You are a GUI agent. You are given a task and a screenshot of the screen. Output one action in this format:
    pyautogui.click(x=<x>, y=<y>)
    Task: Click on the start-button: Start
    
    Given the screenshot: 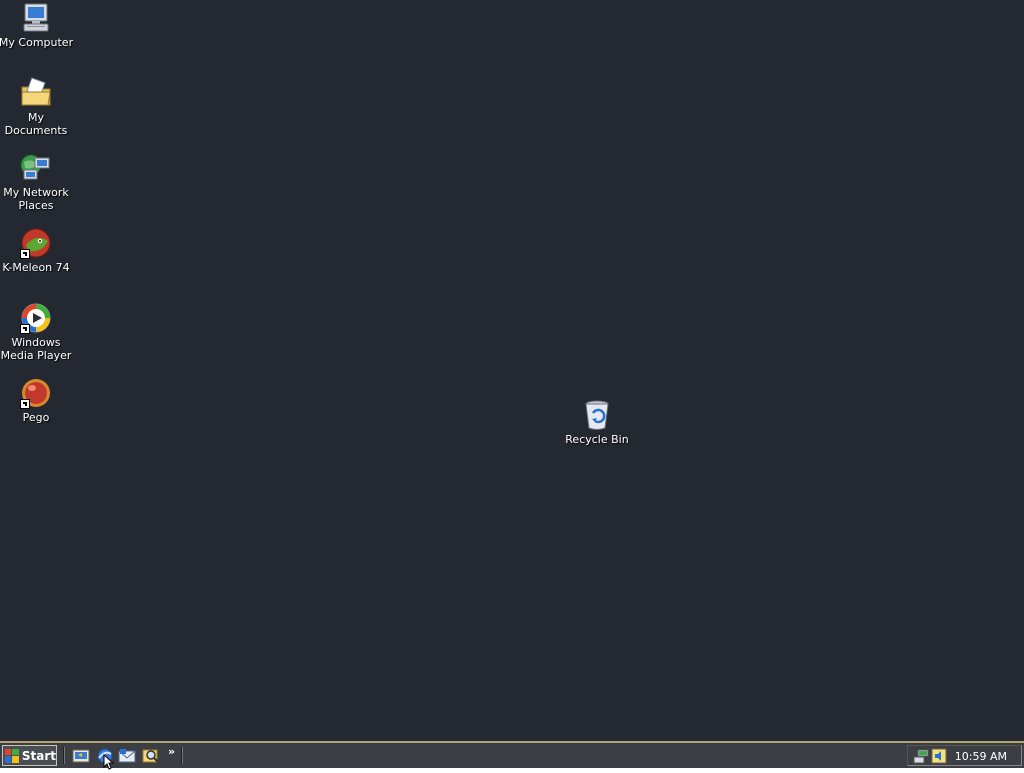 What is the action you would take?
    pyautogui.click(x=29, y=755)
    